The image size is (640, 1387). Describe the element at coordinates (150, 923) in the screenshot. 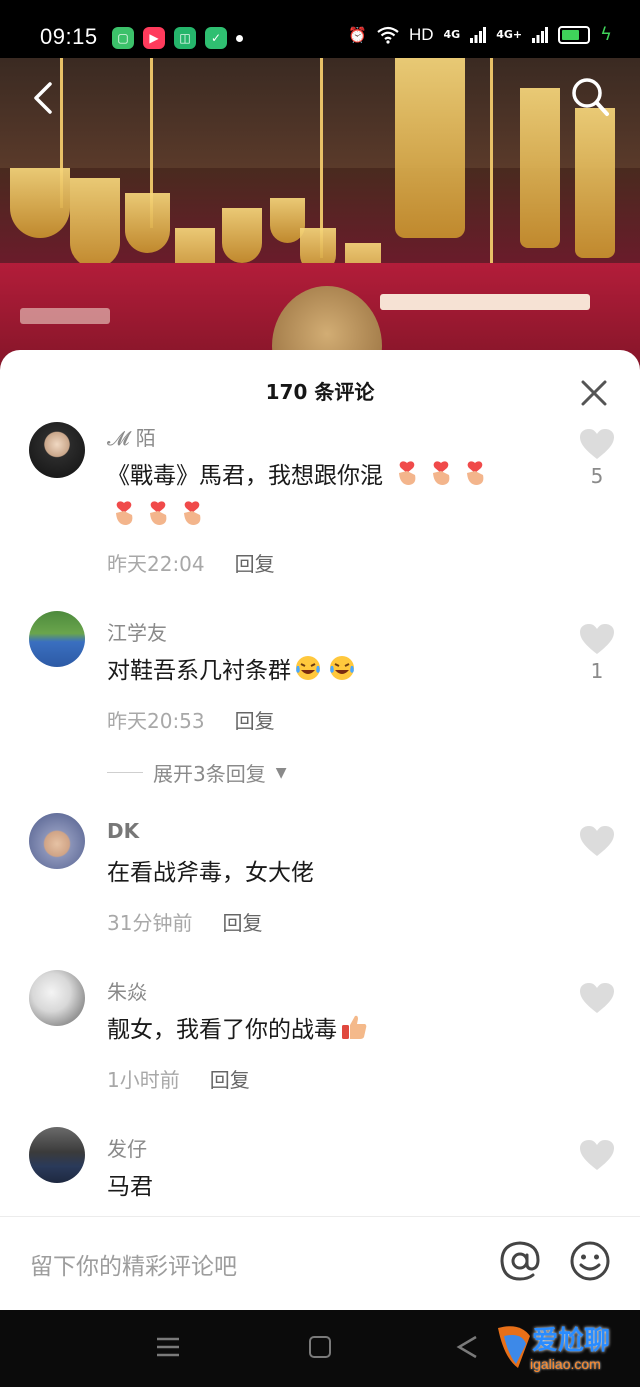

I see `comment-time: 31分钟前` at that location.